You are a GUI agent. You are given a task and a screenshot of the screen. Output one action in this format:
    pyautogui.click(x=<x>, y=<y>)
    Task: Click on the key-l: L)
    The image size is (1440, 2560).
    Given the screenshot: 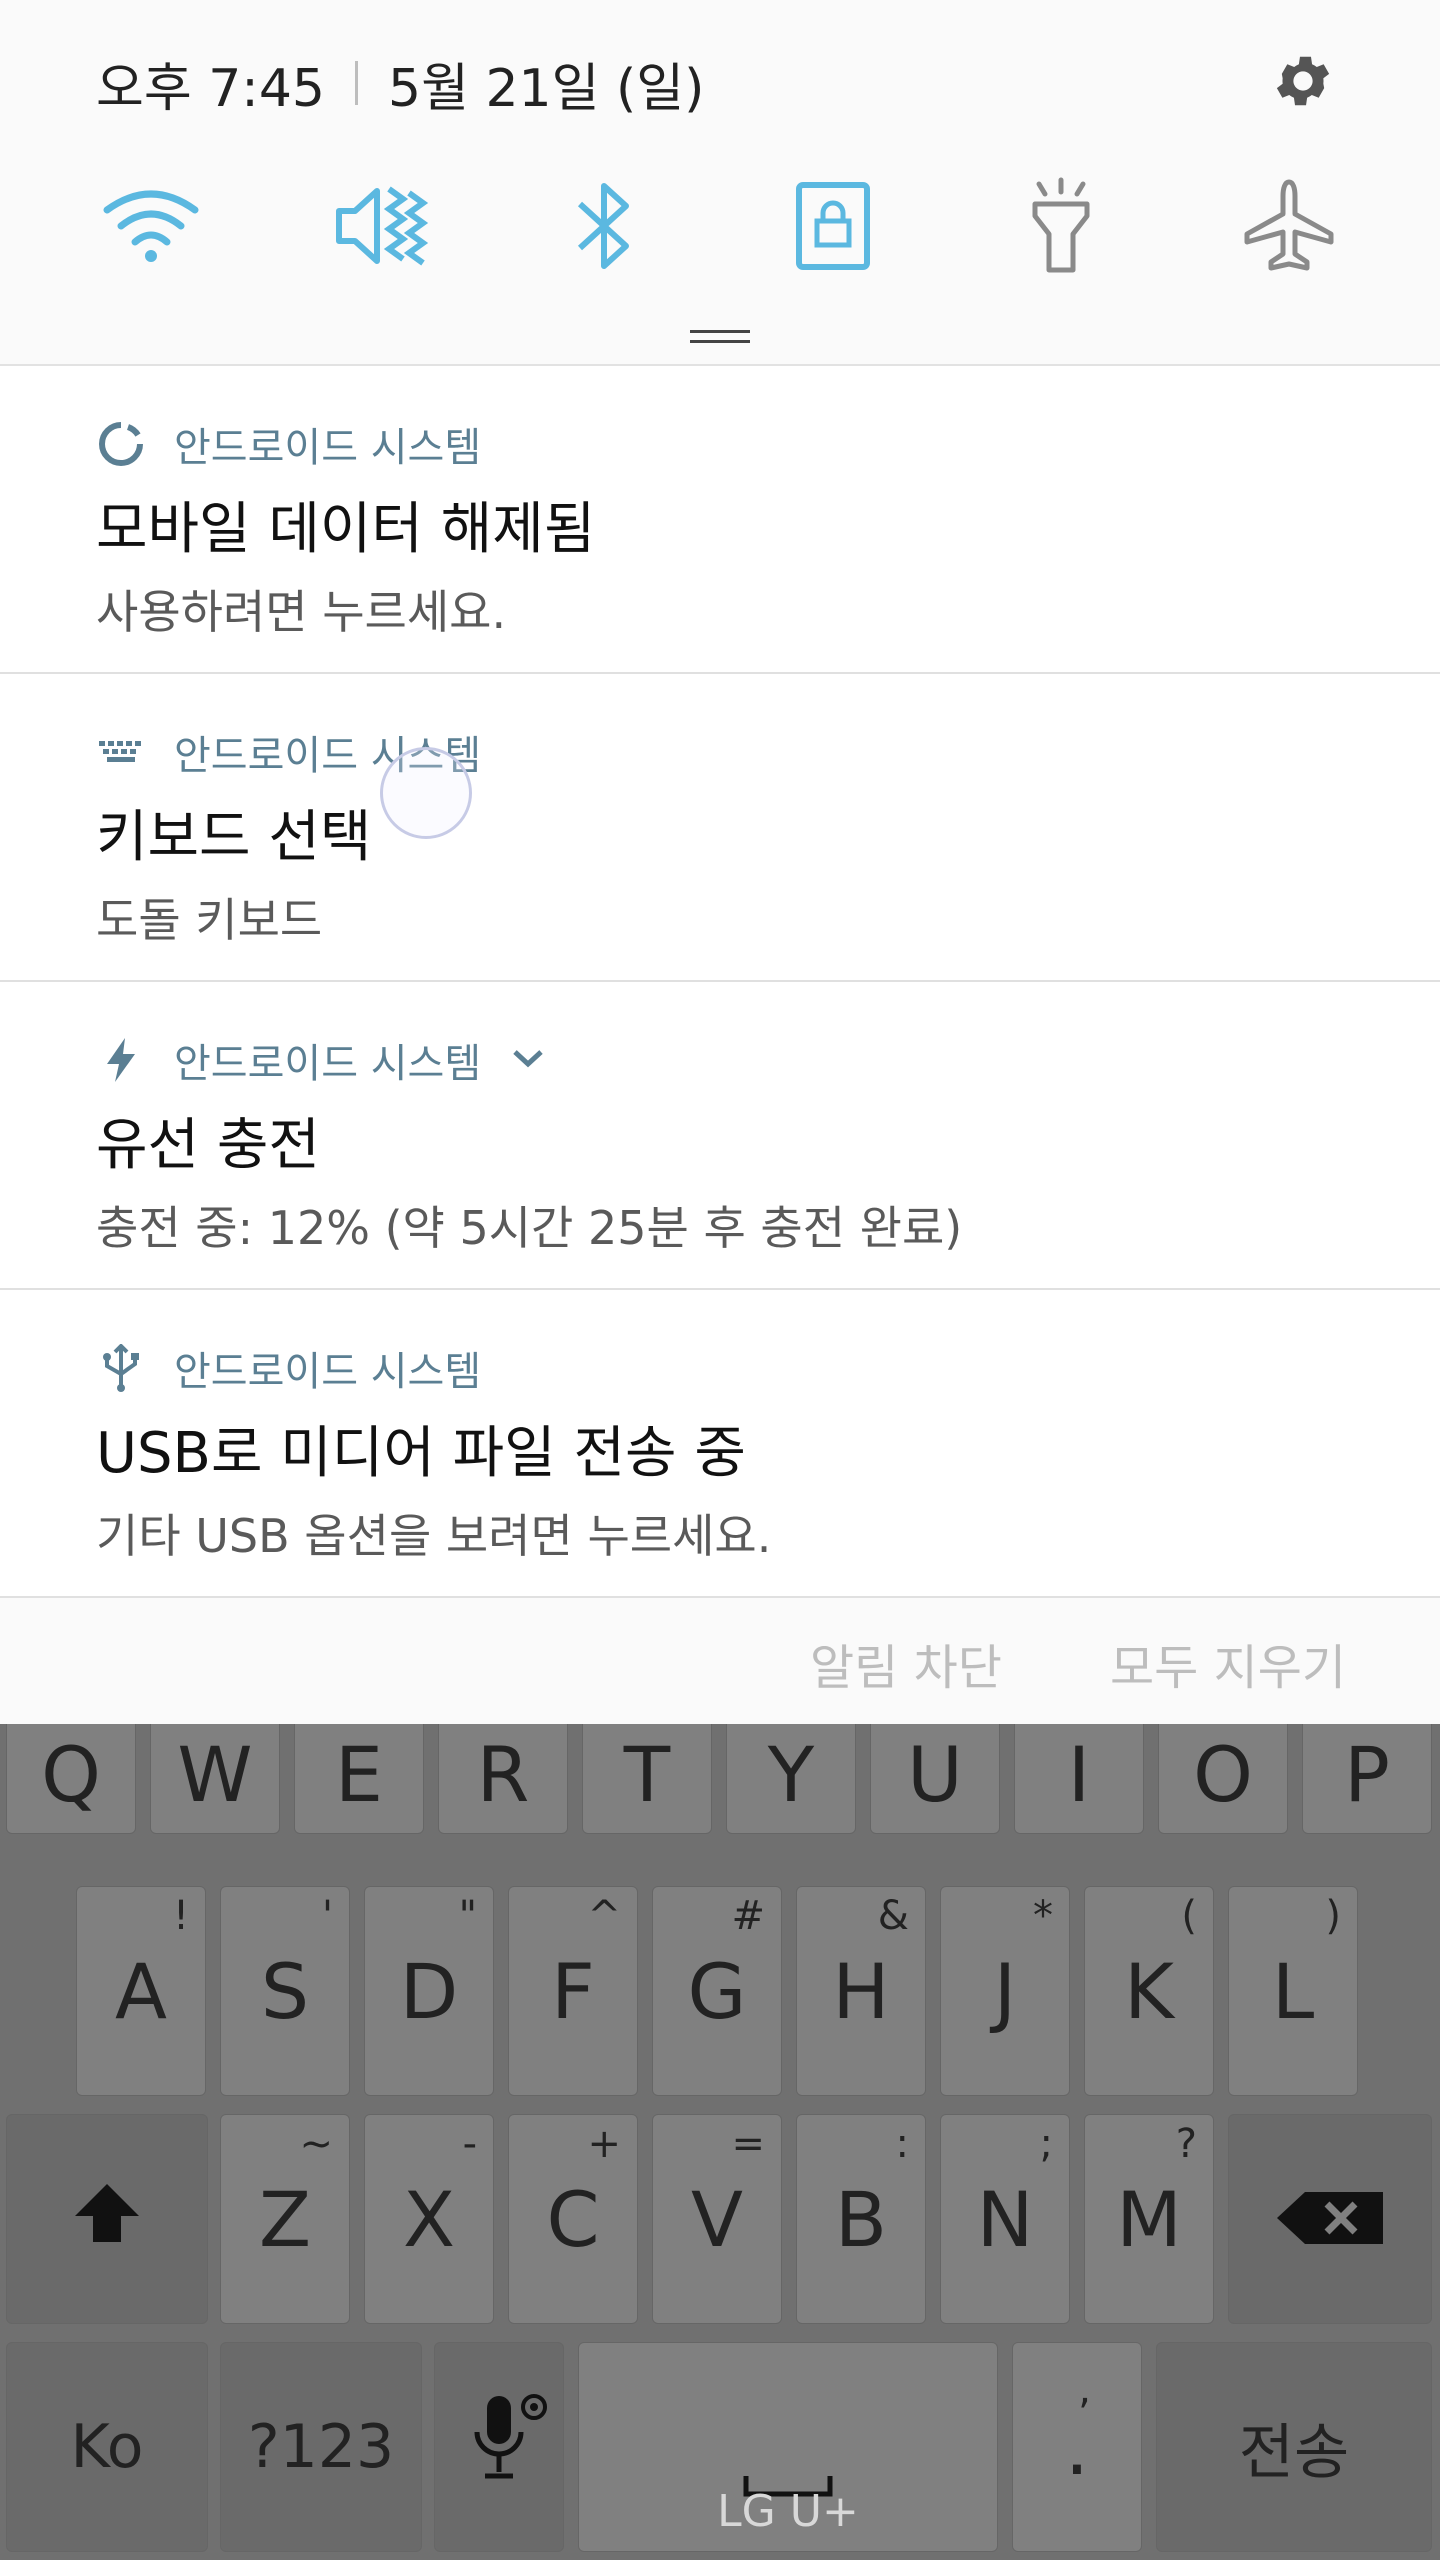 What is the action you would take?
    pyautogui.click(x=1293, y=1991)
    